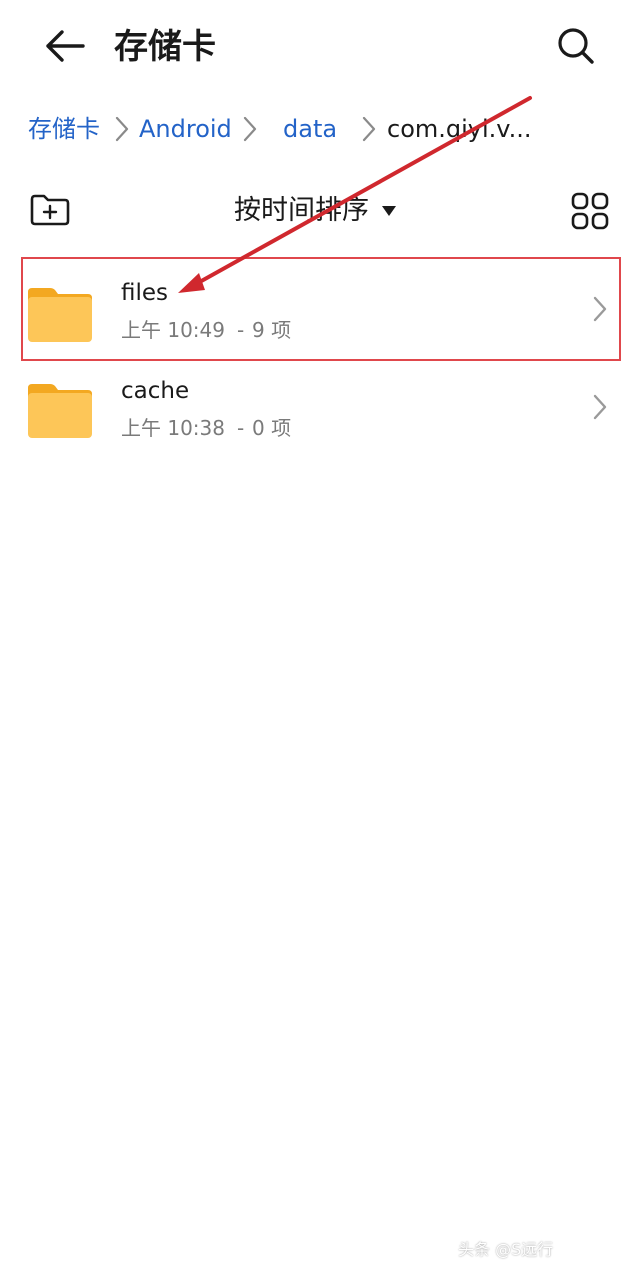 Image resolution: width=640 pixels, height=1274 pixels. I want to click on search-icon, so click(576, 46).